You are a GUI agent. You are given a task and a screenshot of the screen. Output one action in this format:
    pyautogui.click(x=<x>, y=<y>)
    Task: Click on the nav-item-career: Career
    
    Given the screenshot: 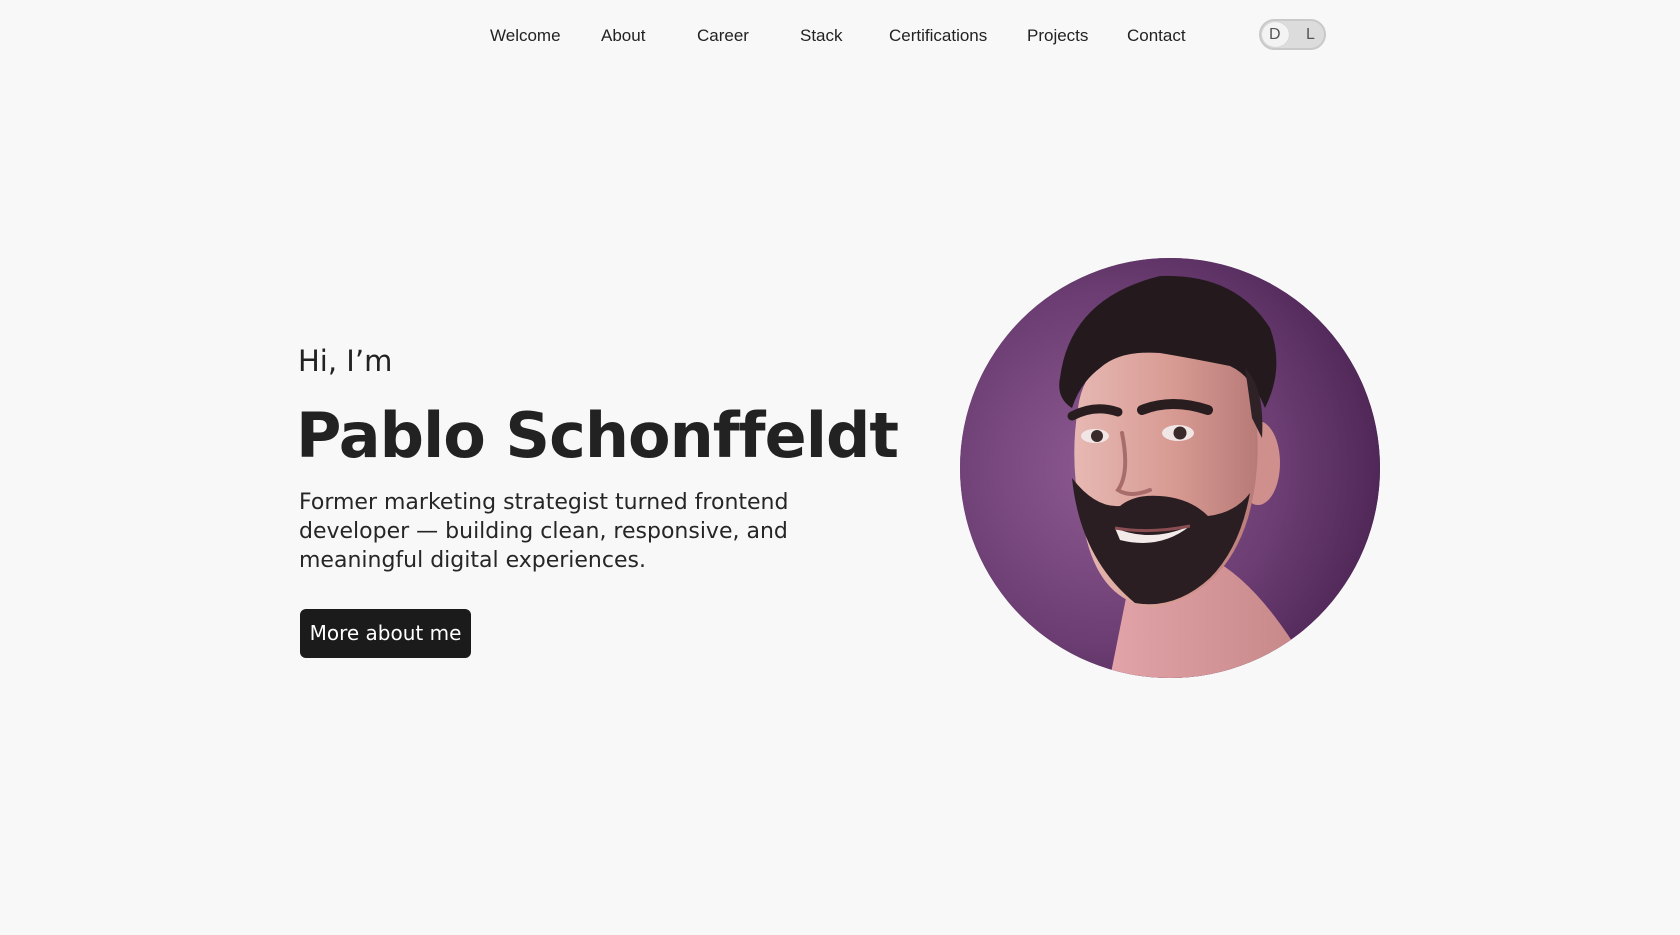 What is the action you would take?
    pyautogui.click(x=723, y=36)
    